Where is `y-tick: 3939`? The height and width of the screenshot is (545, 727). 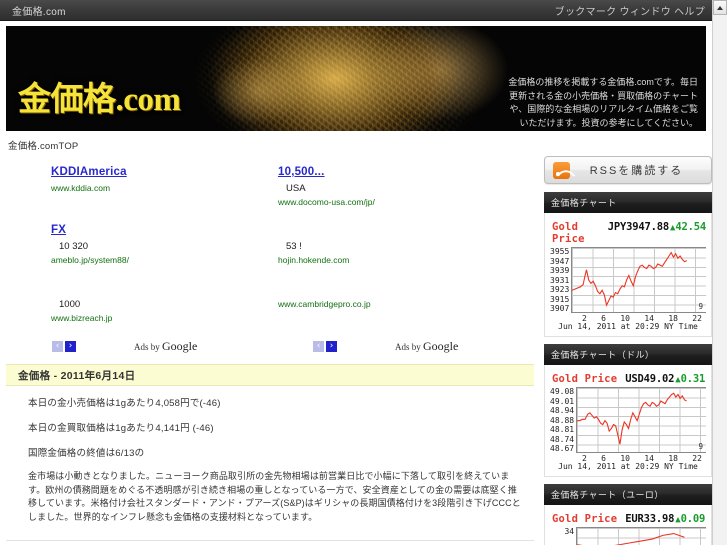
y-tick: 3939 is located at coordinates (560, 270).